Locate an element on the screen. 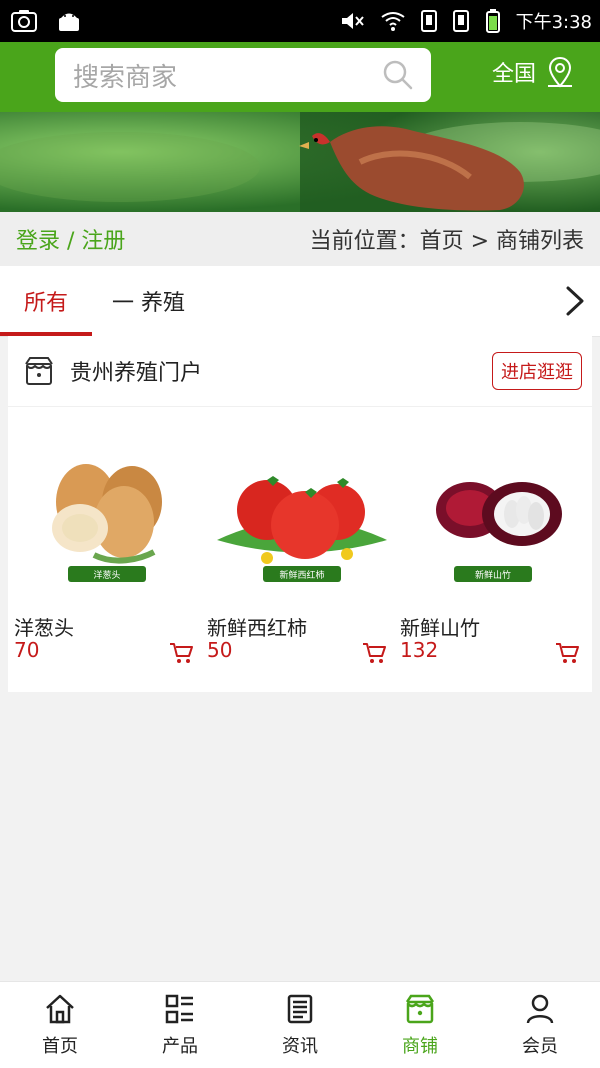 This screenshot has height=1068, width=600. product-tag: 新鲜山竹 is located at coordinates (493, 575).